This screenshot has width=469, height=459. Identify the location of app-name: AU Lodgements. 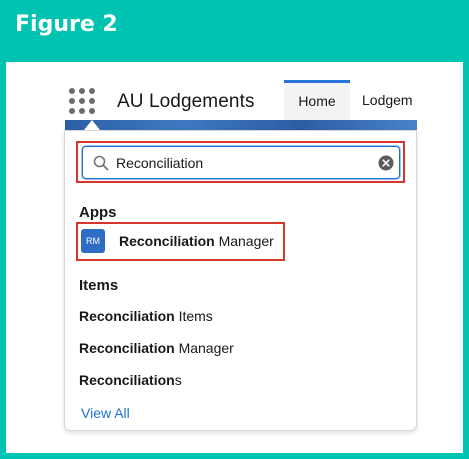
(186, 101).